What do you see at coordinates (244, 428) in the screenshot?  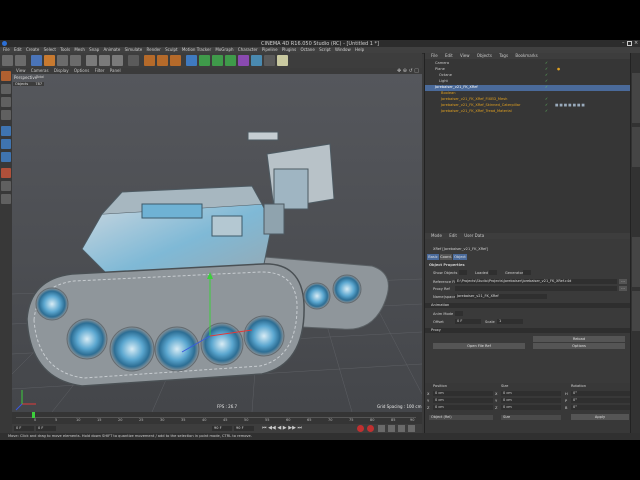 I see `max-frame-field: 90 F` at bounding box center [244, 428].